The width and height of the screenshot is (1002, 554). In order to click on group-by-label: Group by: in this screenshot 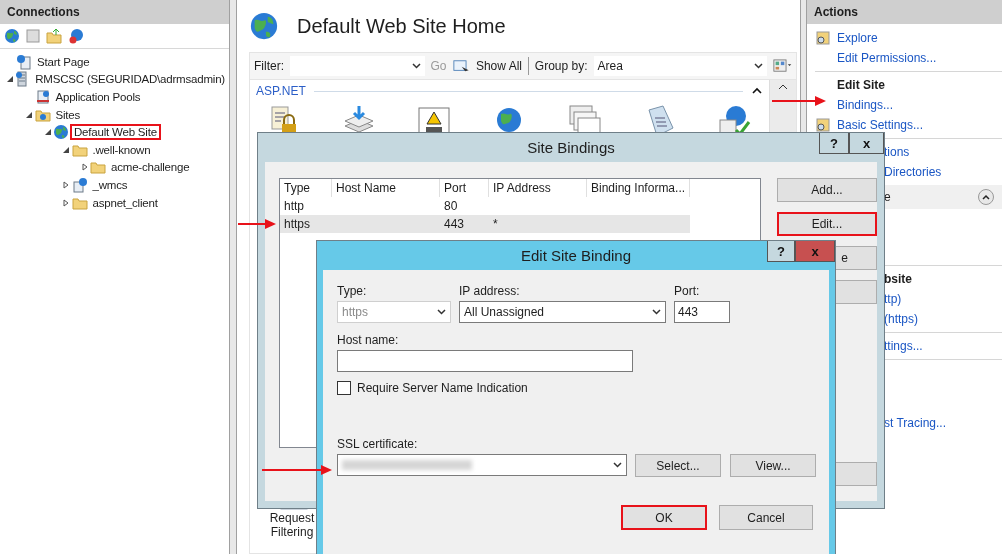, I will do `click(561, 66)`.